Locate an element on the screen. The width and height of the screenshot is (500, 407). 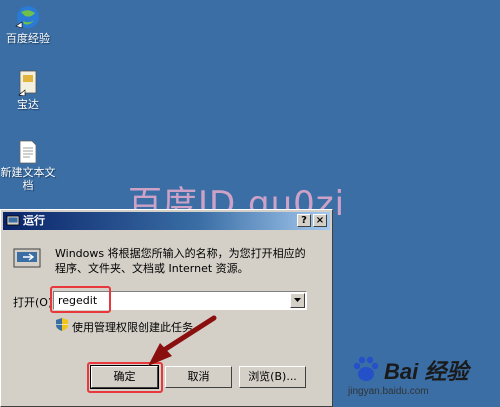
dialog-title: 运行 is located at coordinates (34, 220).